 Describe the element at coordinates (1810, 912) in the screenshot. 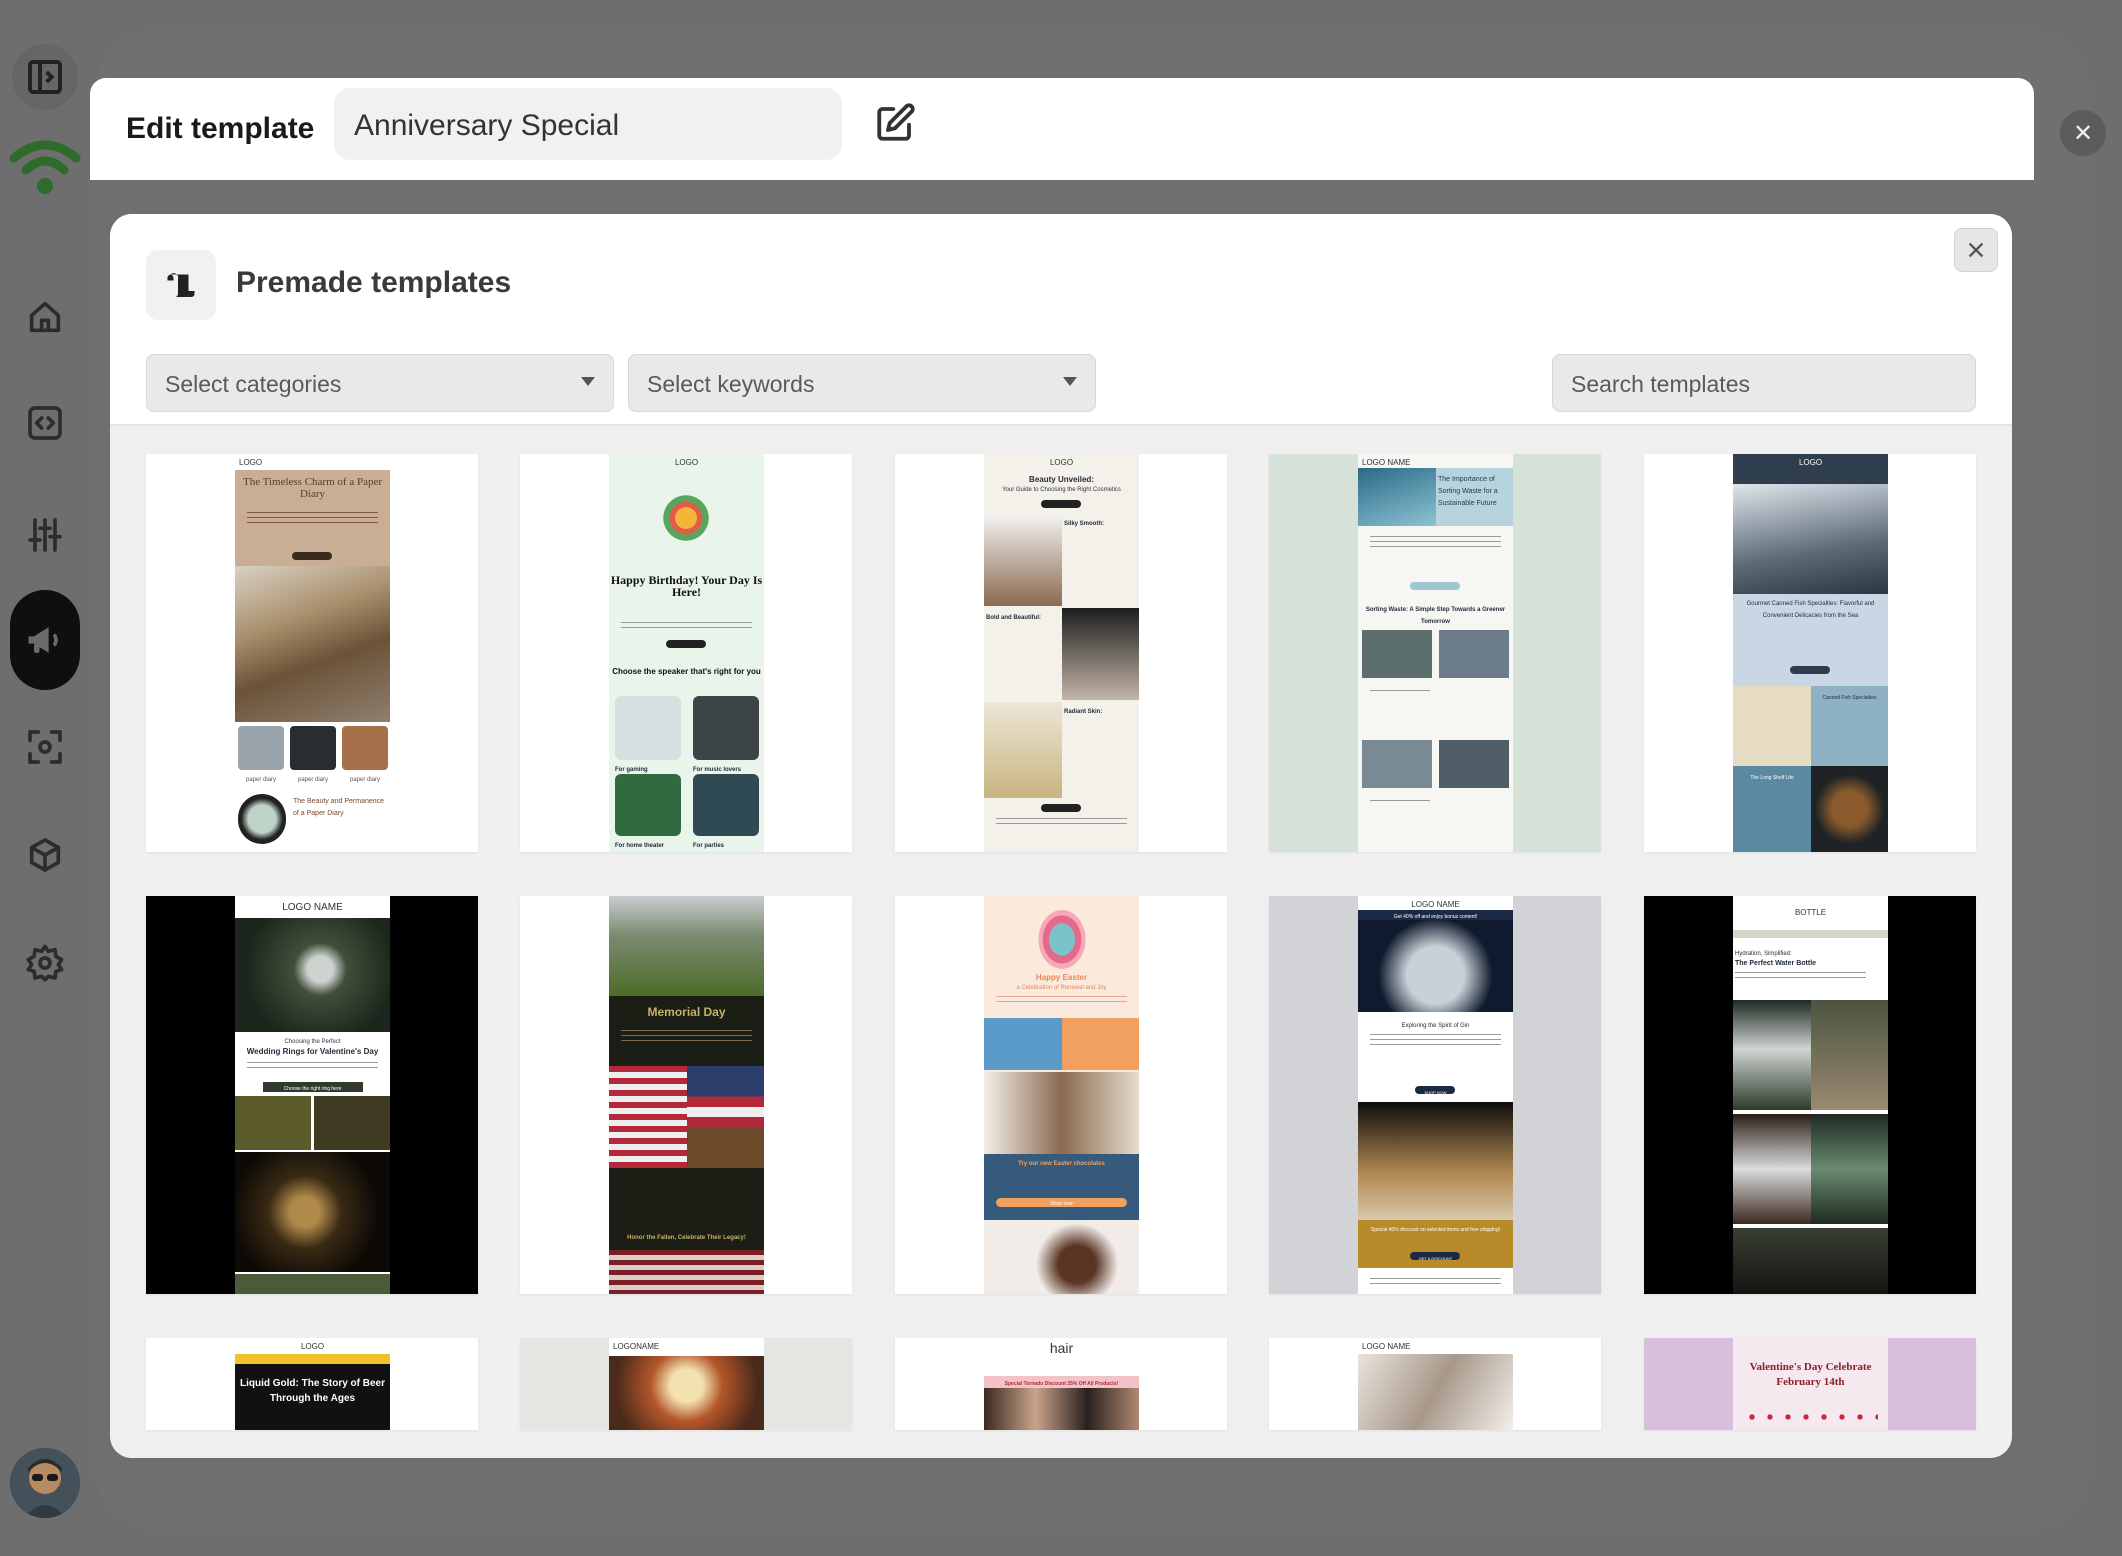

I see `template-logo: BOTTLE` at that location.